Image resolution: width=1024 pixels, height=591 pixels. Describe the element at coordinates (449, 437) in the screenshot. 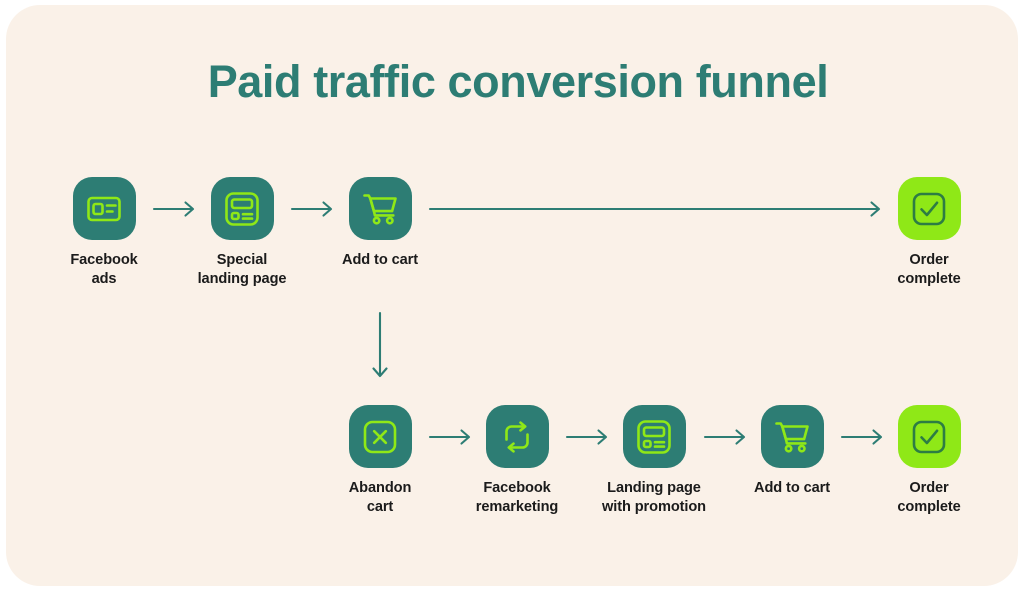

I see `arrow-abandon-cart-to-remarketing` at that location.